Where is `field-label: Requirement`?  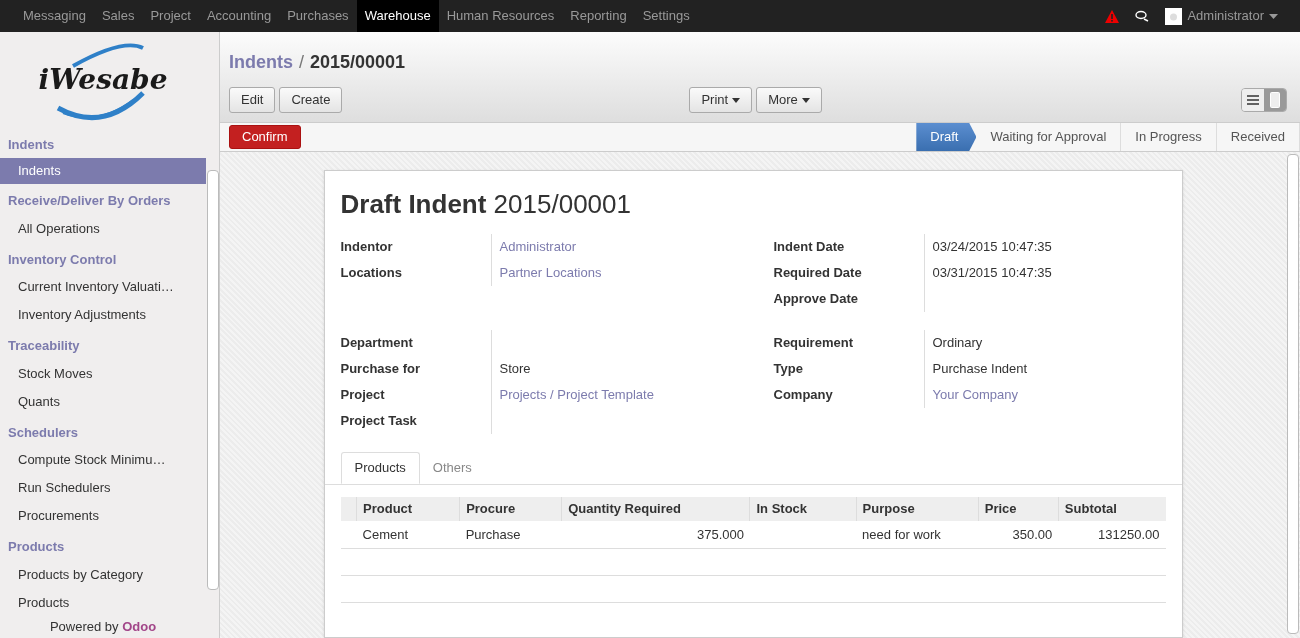
field-label: Requirement is located at coordinates (813, 343).